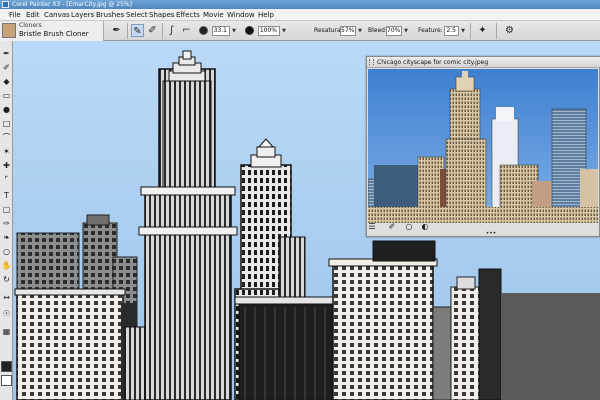 This screenshot has height=400, width=600. Describe the element at coordinates (6, 196) in the screenshot. I see `text-icon: T` at that location.